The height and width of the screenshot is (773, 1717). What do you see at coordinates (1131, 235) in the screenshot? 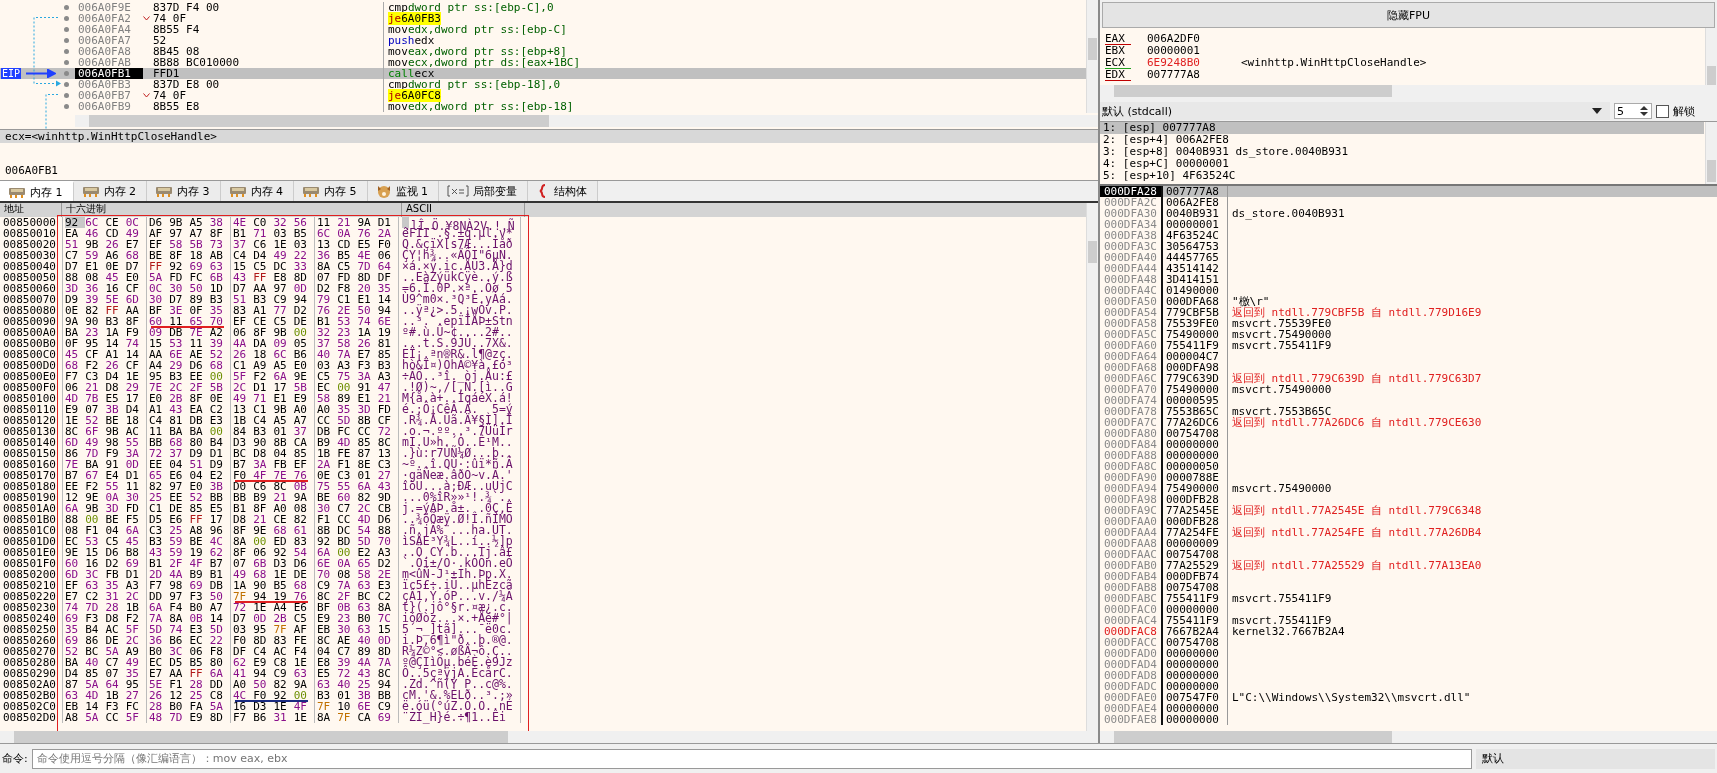
I see `stack-address: 000DFA38` at bounding box center [1131, 235].